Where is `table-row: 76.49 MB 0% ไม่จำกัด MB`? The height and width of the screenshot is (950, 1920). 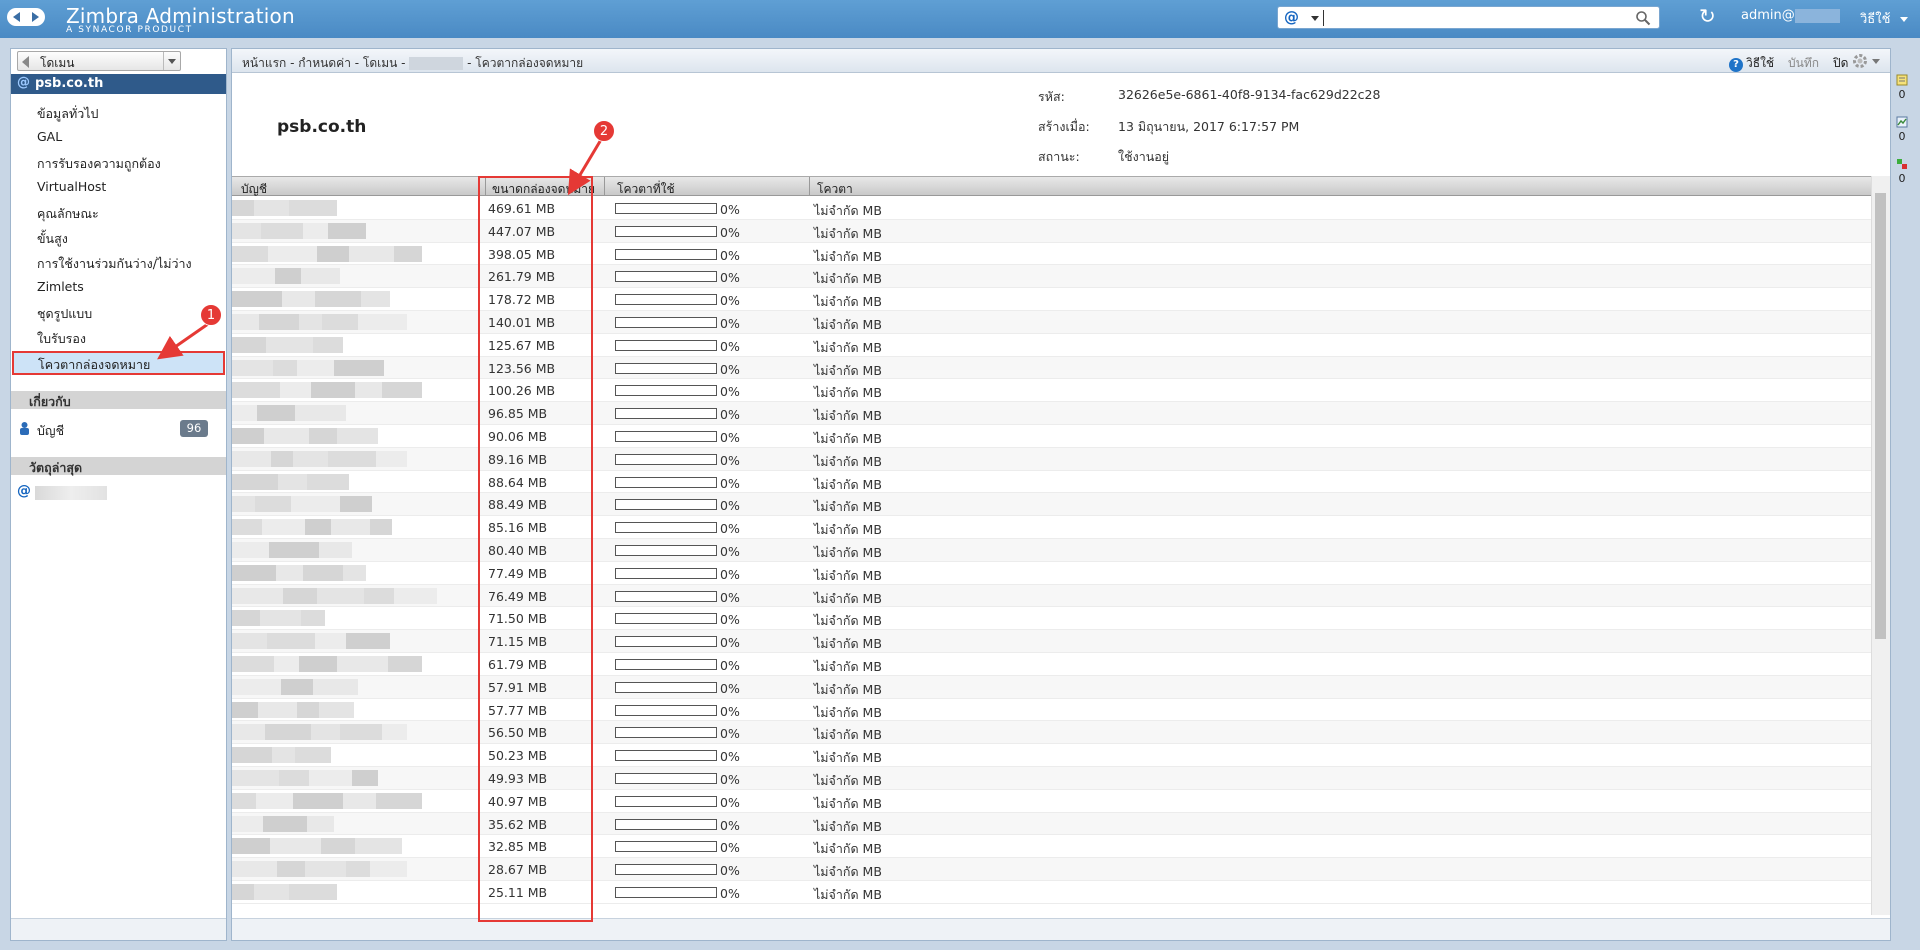 table-row: 76.49 MB 0% ไม่จำกัด MB is located at coordinates (1051, 596).